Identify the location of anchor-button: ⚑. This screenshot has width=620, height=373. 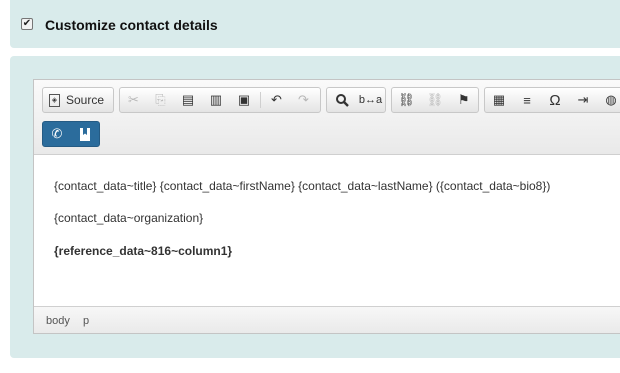
(463, 100).